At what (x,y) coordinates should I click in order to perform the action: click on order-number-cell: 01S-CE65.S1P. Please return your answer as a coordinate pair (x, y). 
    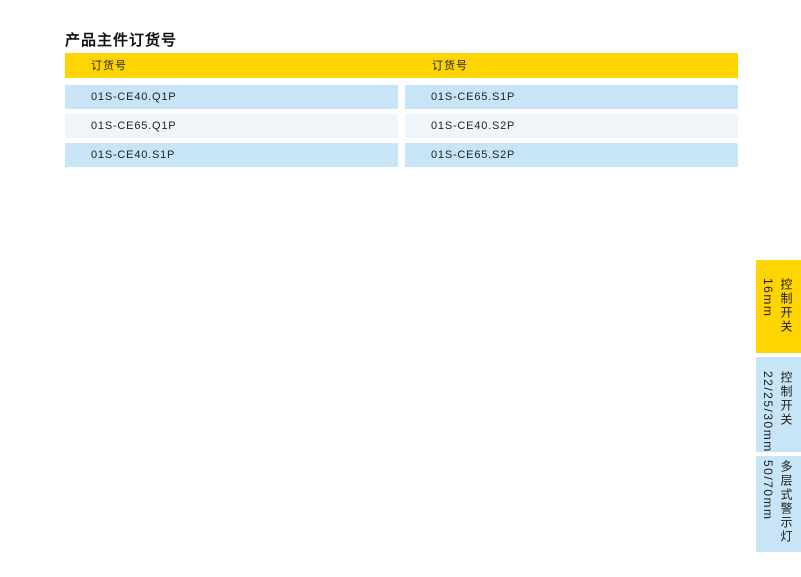
    Looking at the image, I should click on (571, 97).